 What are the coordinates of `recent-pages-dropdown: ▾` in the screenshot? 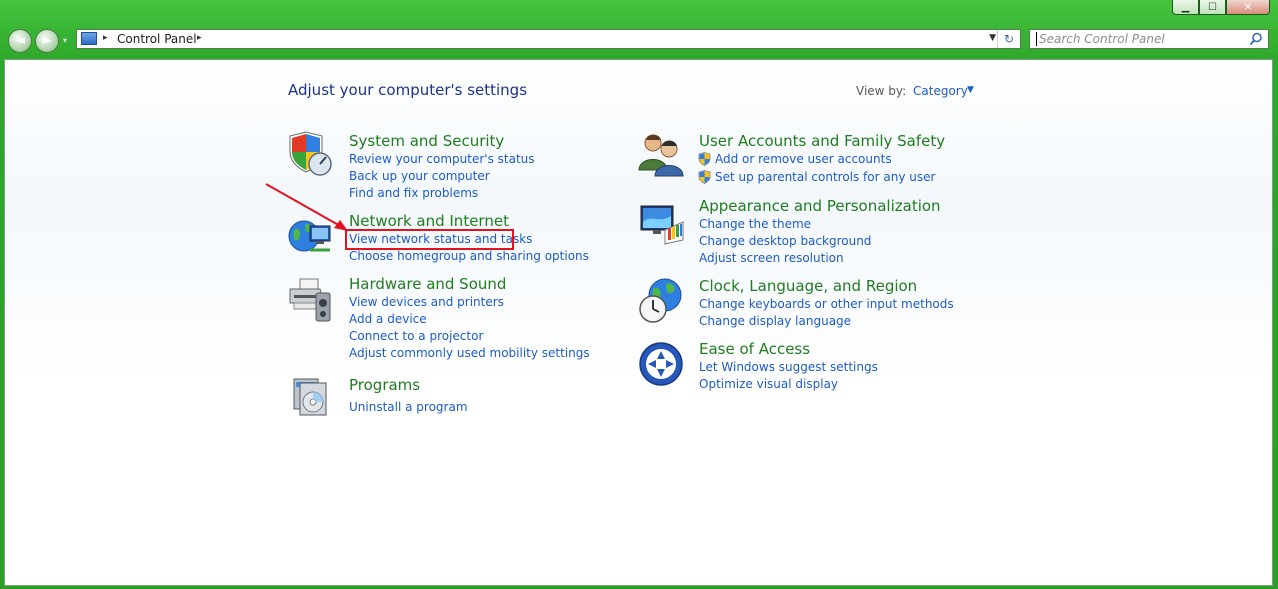 It's located at (65, 40).